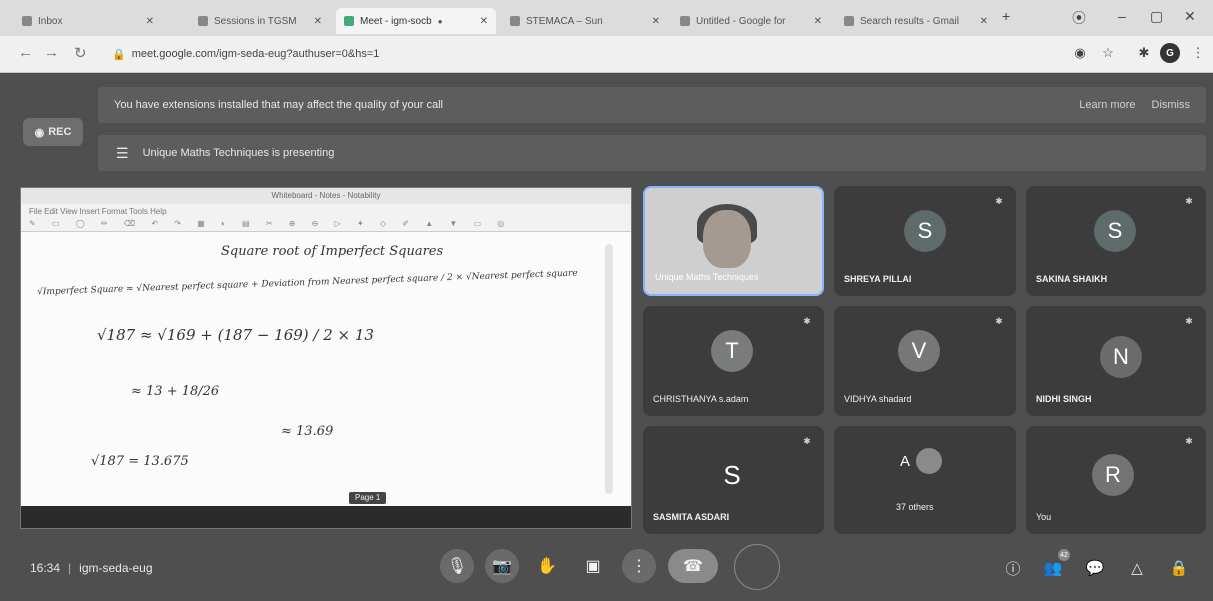 The height and width of the screenshot is (601, 1213). What do you see at coordinates (1137, 568) in the screenshot?
I see `activities-icon: △` at bounding box center [1137, 568].